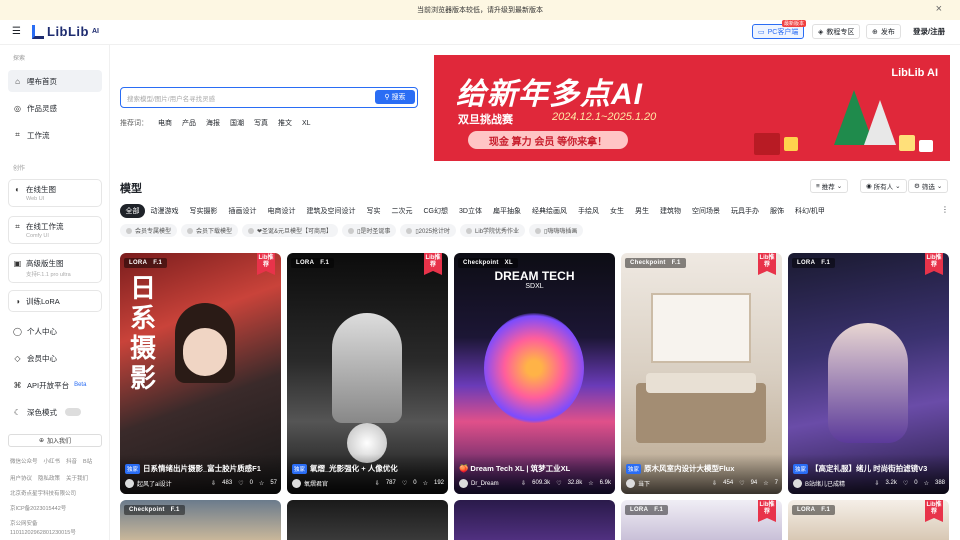 This screenshot has height=540, width=960. What do you see at coordinates (644, 483) in the screenshot?
I see `author-name: 当下` at bounding box center [644, 483].